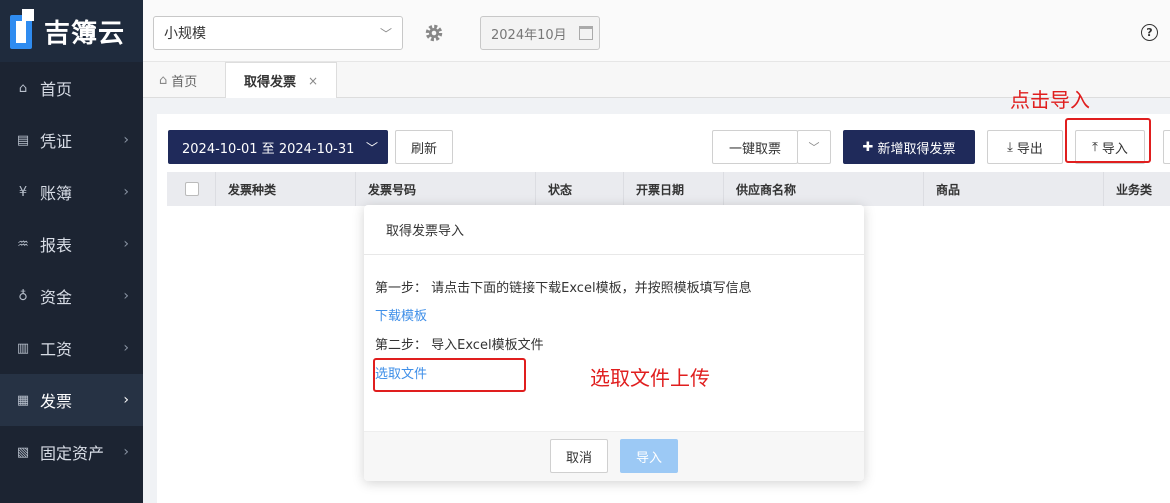 The width and height of the screenshot is (1170, 503). What do you see at coordinates (278, 33) in the screenshot?
I see `taxpayer-type-select: 小规模 ﹀` at bounding box center [278, 33].